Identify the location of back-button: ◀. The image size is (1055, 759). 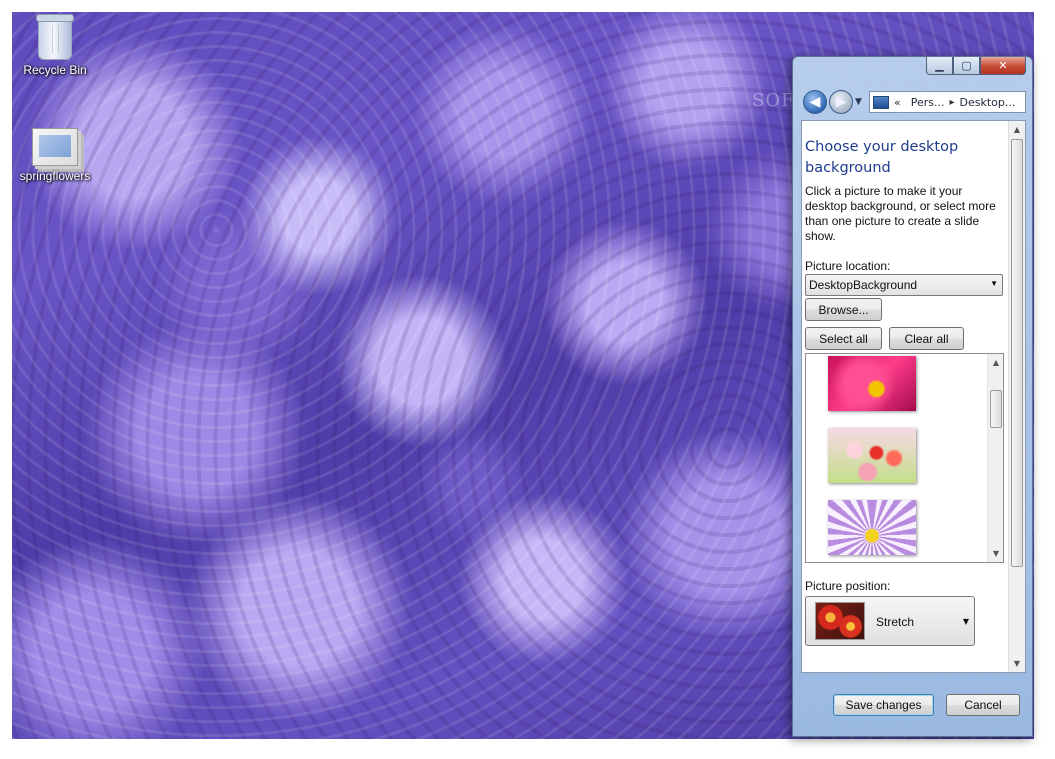
(815, 102).